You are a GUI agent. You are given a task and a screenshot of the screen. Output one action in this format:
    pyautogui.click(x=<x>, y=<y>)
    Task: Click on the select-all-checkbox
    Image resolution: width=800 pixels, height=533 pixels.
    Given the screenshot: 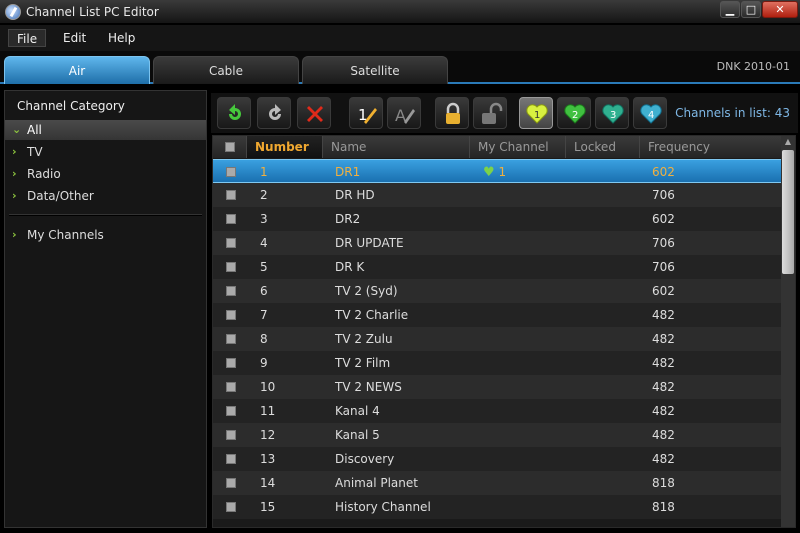 What is the action you would take?
    pyautogui.click(x=230, y=147)
    